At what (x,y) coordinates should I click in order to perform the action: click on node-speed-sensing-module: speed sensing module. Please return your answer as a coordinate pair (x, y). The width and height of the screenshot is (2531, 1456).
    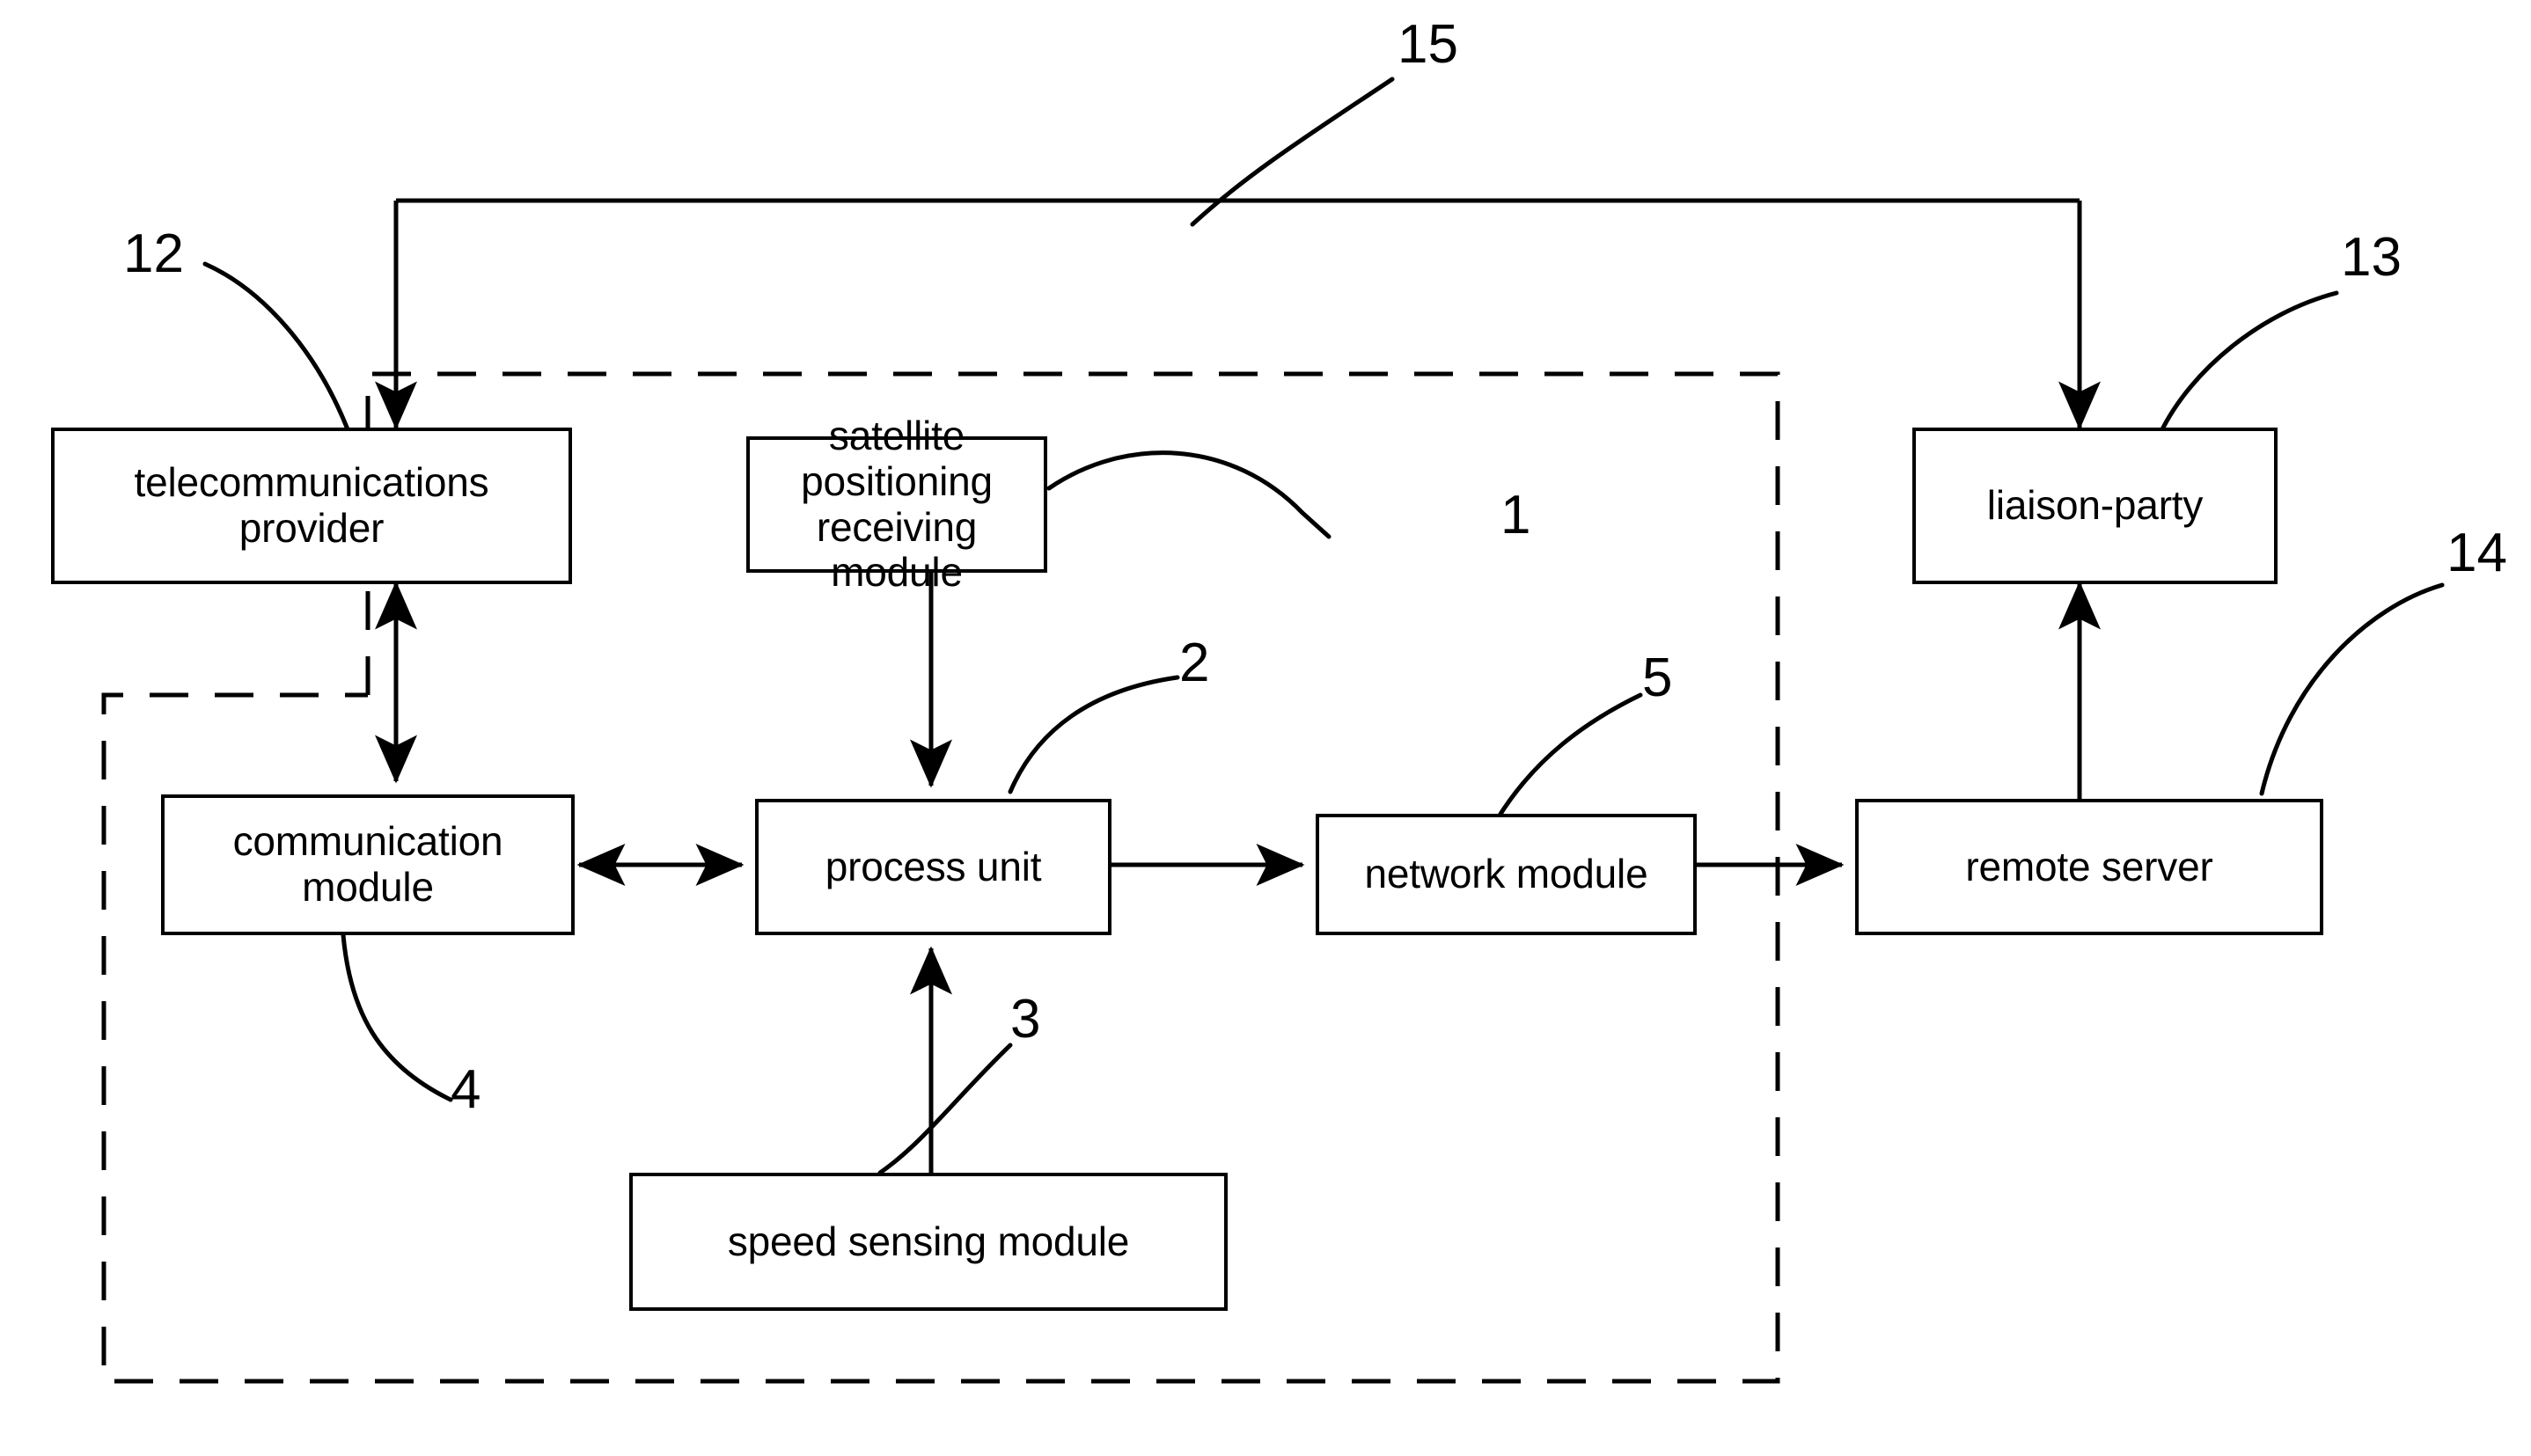
    Looking at the image, I should click on (928, 1242).